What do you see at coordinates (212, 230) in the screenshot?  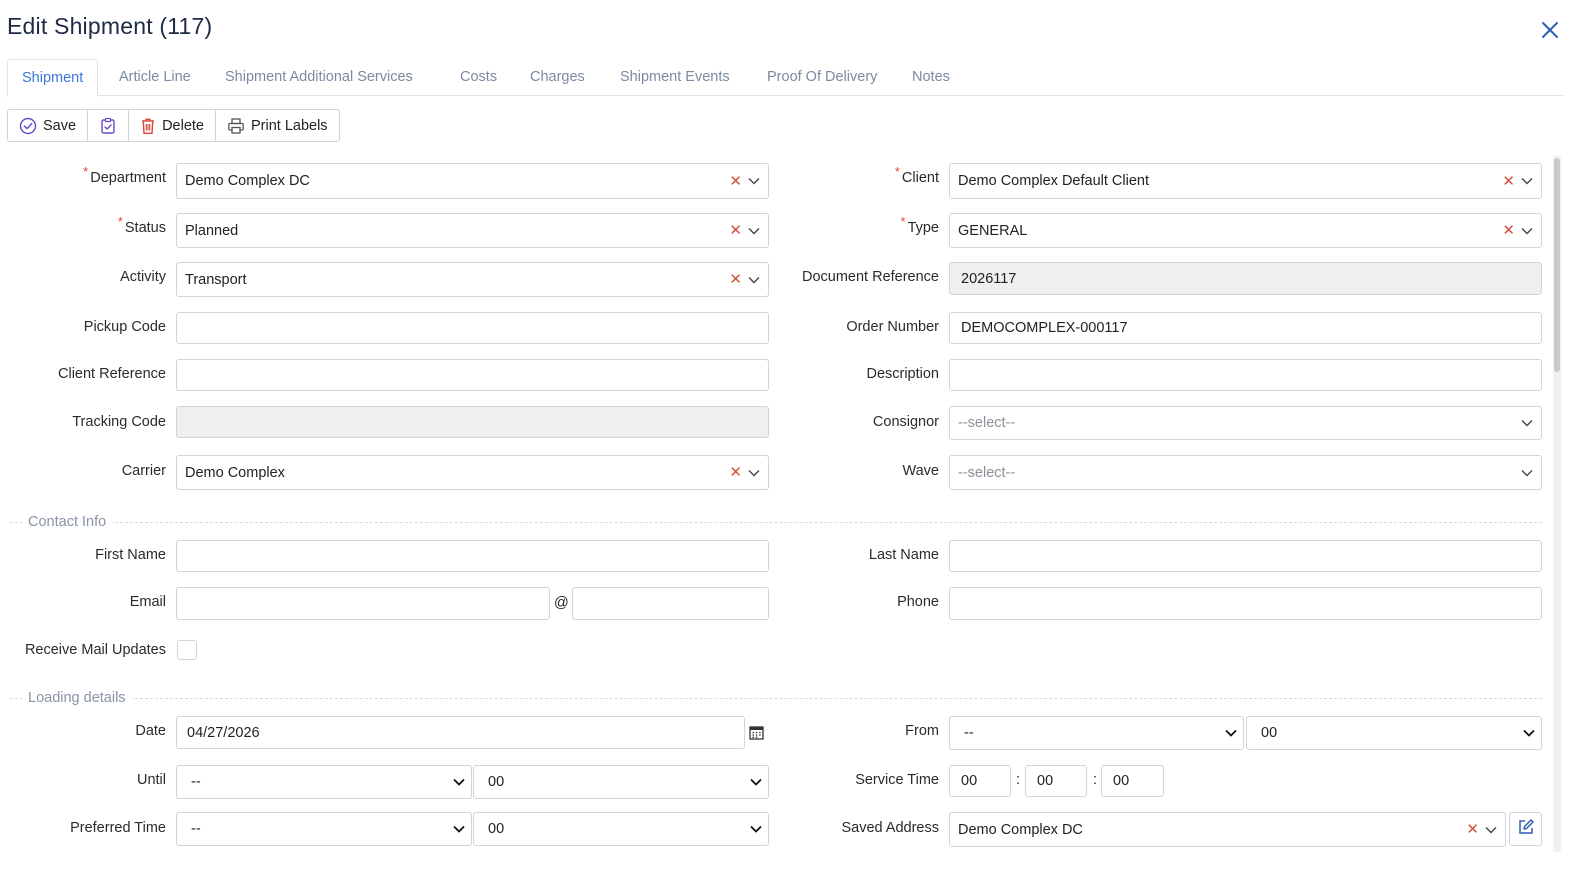 I see `status-value: Planned` at bounding box center [212, 230].